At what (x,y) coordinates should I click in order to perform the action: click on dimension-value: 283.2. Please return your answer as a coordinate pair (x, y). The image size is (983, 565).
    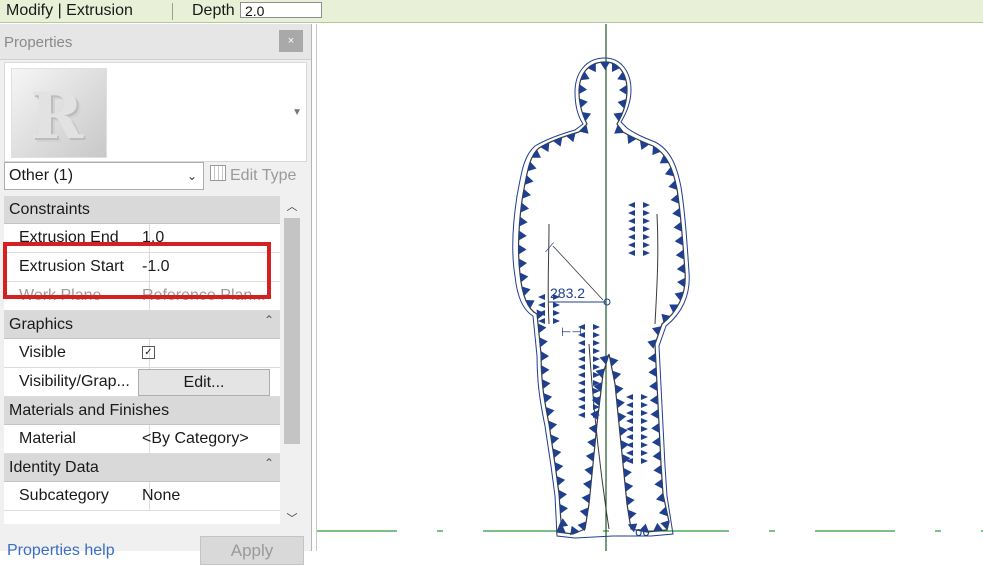
    Looking at the image, I should click on (567, 293).